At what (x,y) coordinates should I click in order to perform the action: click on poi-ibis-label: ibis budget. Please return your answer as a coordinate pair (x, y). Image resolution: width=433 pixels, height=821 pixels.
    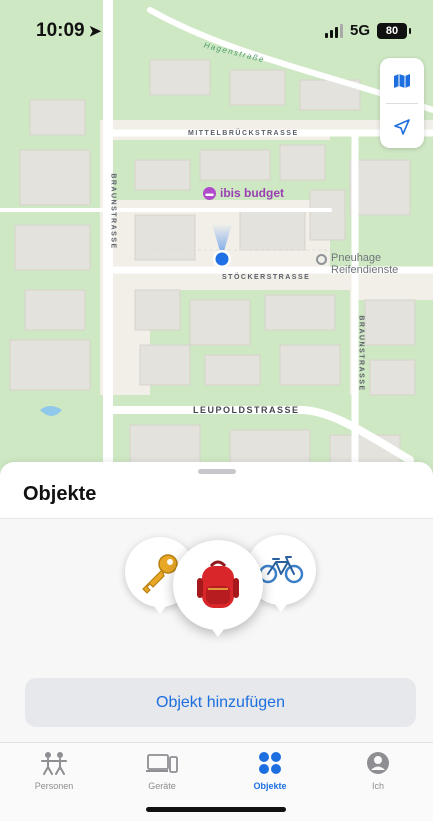
    Looking at the image, I should click on (252, 193).